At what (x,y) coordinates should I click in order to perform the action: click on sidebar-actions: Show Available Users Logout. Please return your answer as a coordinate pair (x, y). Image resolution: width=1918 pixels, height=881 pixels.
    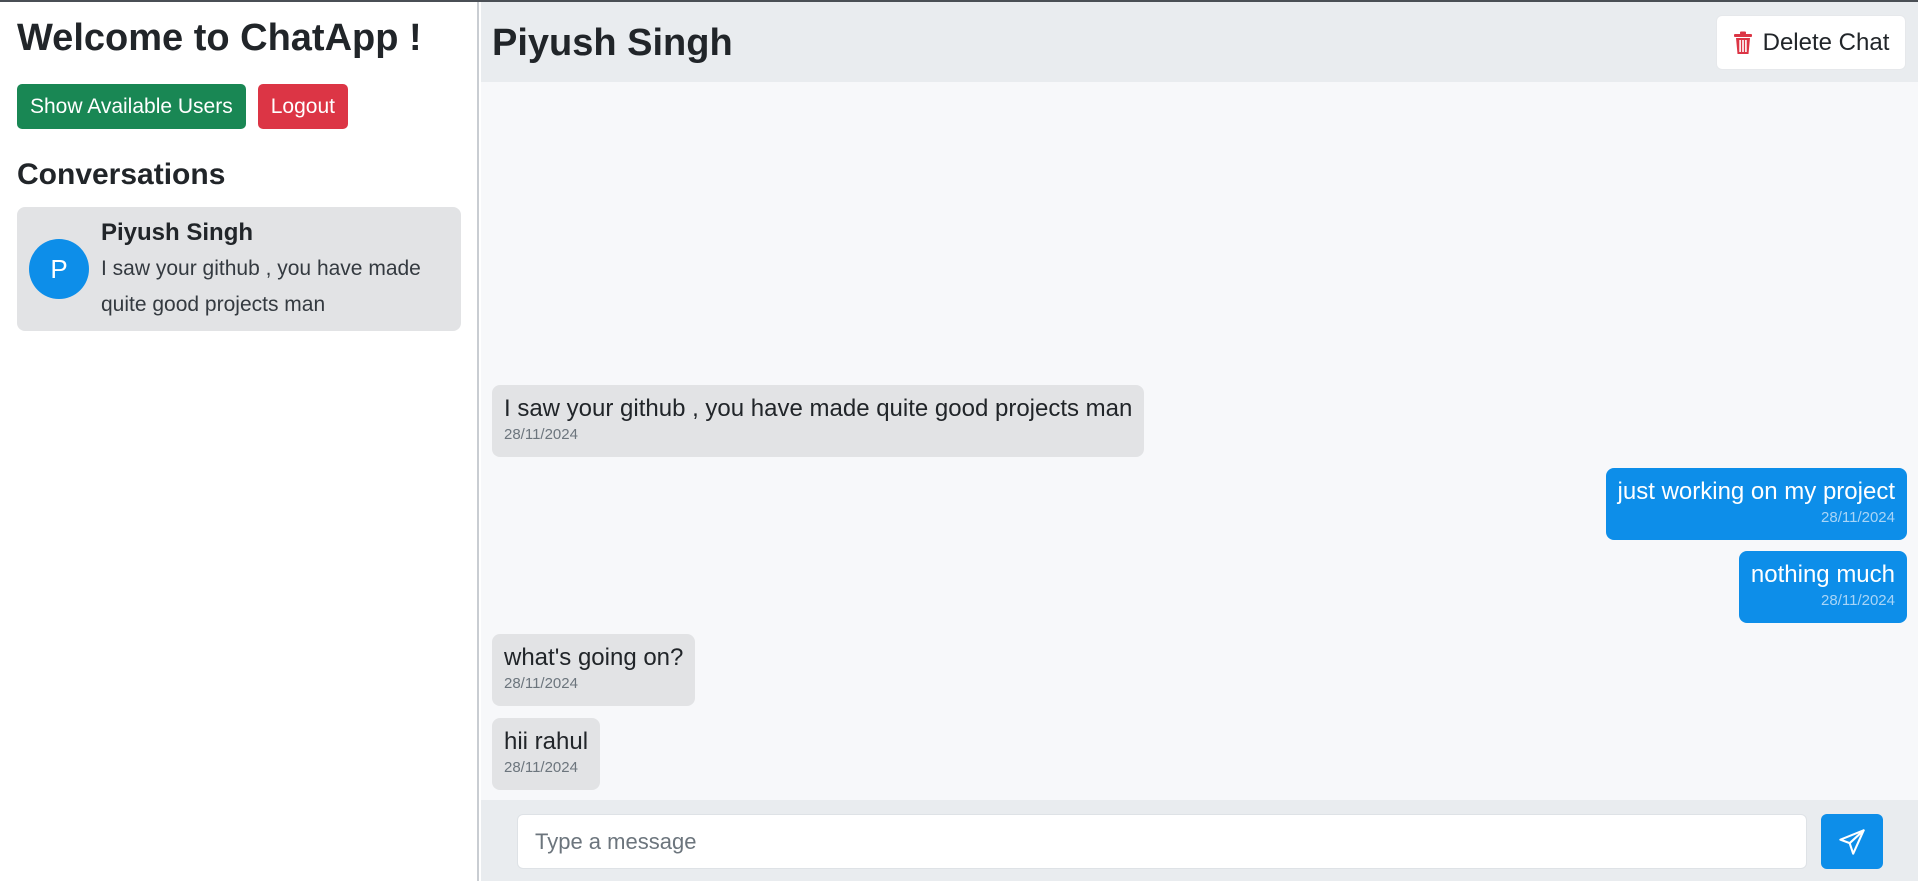
    Looking at the image, I should click on (238, 106).